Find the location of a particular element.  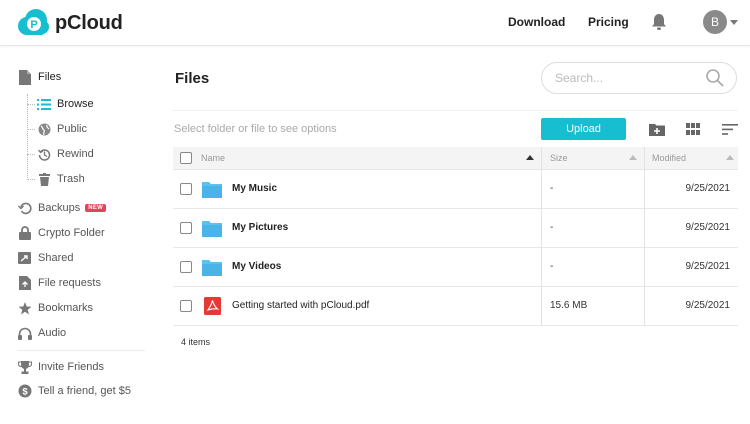

shared-folder-icon is located at coordinates (24, 258).